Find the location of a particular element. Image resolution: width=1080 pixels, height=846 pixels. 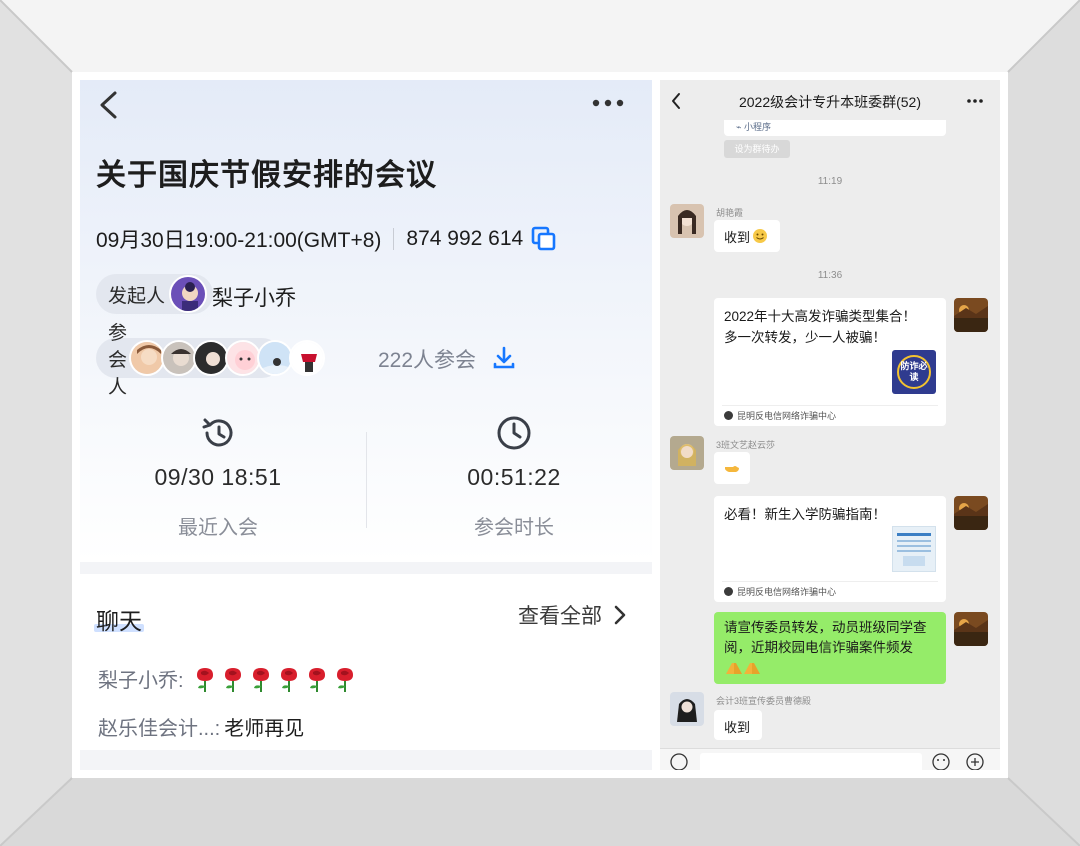

clock-icon is located at coordinates (514, 433).